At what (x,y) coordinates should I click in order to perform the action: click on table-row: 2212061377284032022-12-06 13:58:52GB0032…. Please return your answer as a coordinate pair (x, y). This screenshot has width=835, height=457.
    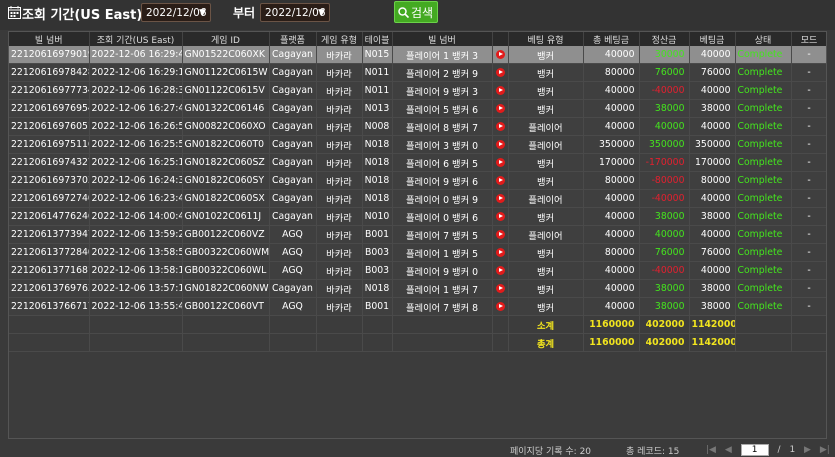
    Looking at the image, I should click on (417, 252).